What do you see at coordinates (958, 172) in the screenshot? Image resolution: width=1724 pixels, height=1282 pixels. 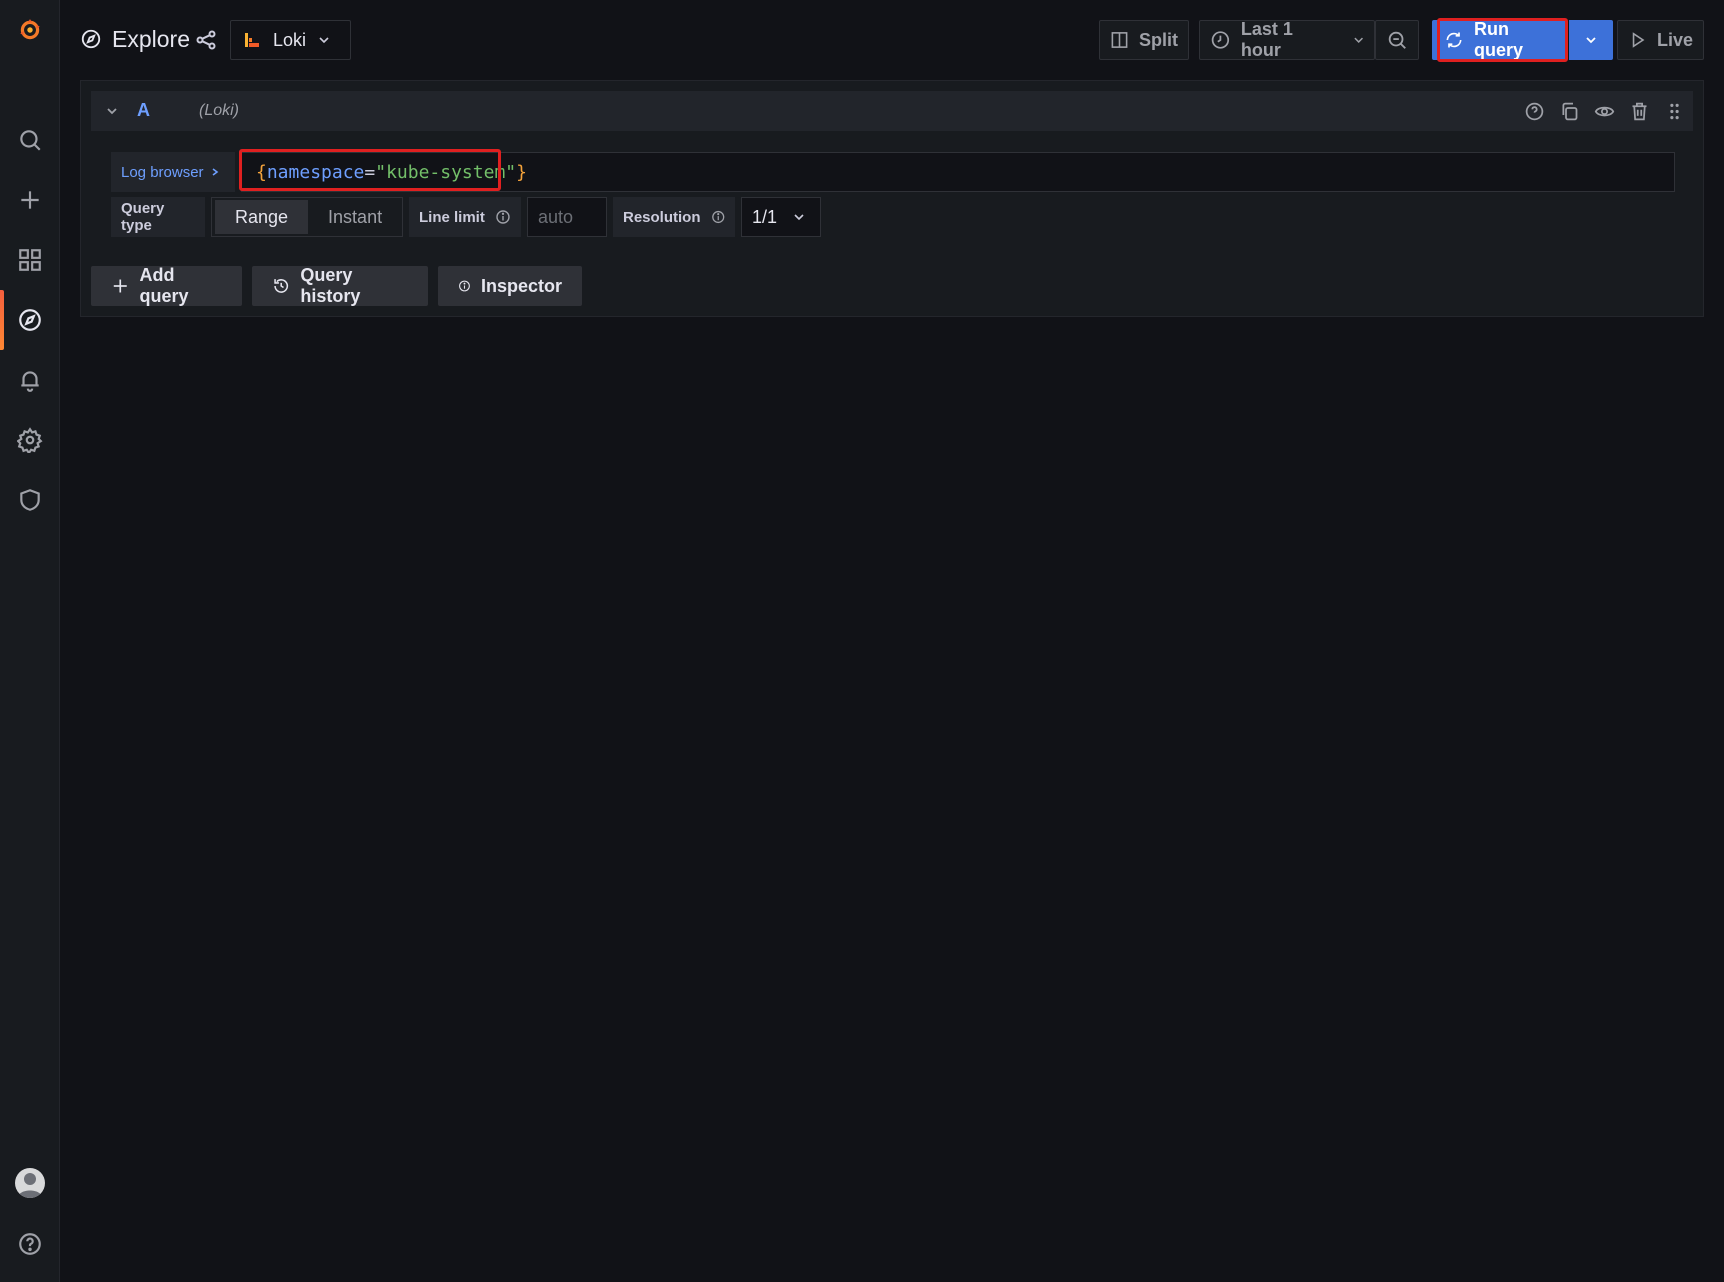 I see `query-editor: {namespace="kube-system"}` at bounding box center [958, 172].